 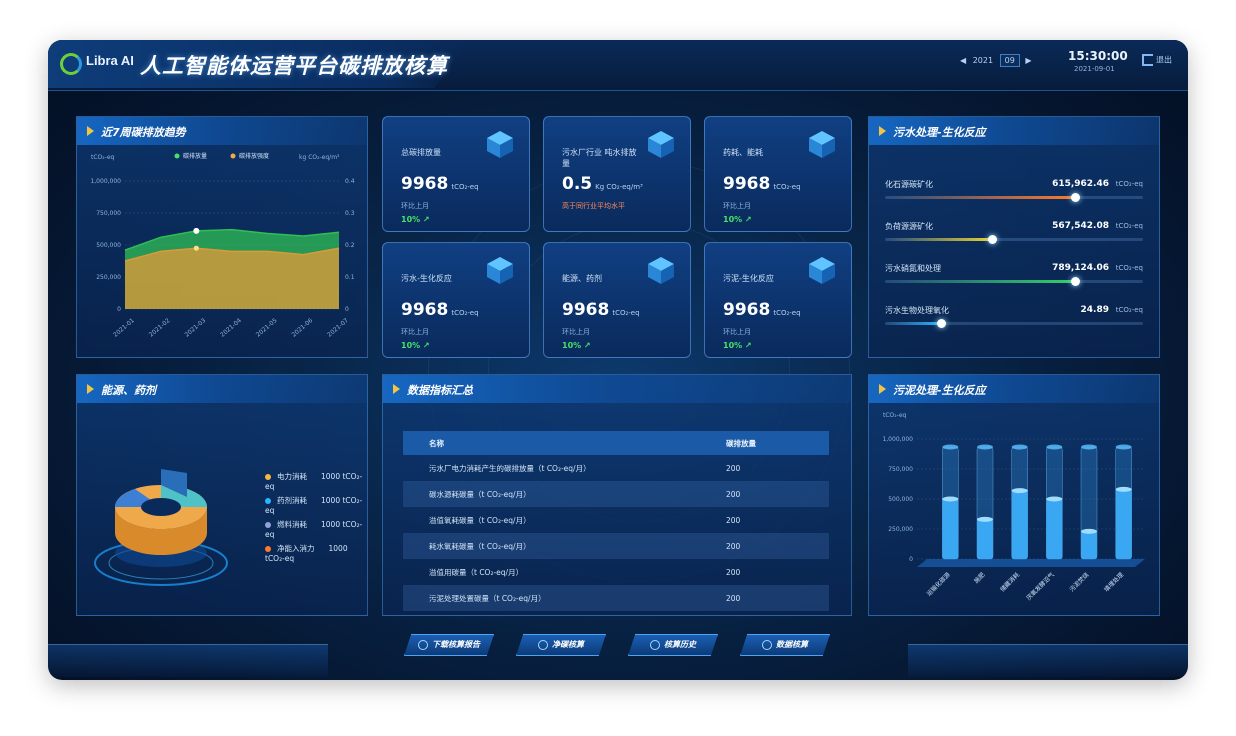 I want to click on y-tick-label: 500,000, so click(x=900, y=499).